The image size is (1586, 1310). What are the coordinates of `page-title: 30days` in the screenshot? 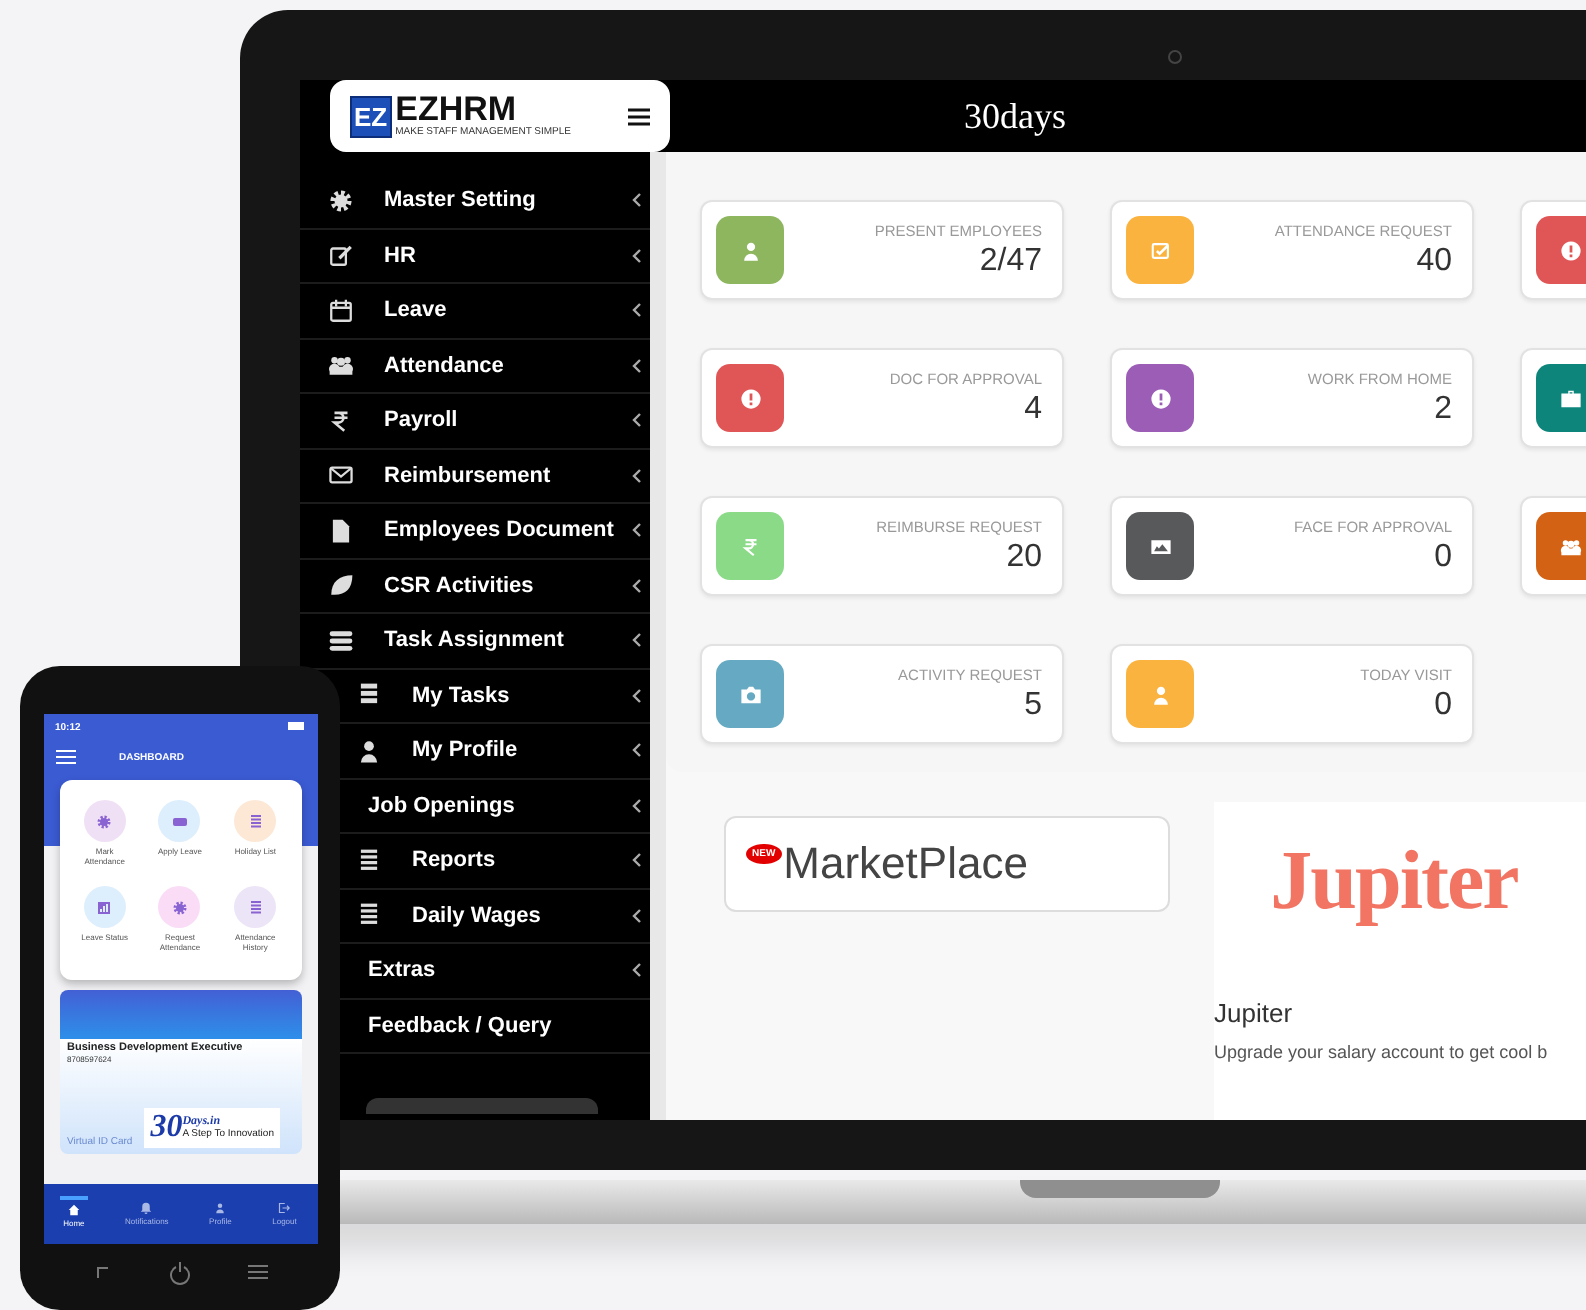 It's located at (1015, 116).